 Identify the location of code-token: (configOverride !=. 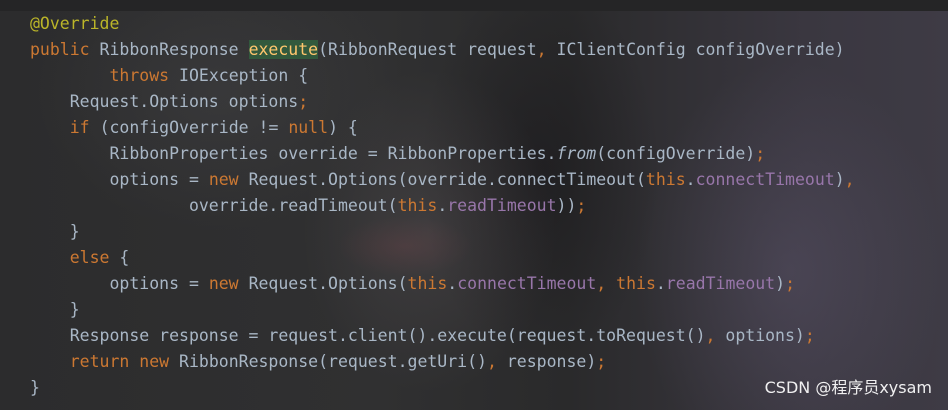
(194, 127).